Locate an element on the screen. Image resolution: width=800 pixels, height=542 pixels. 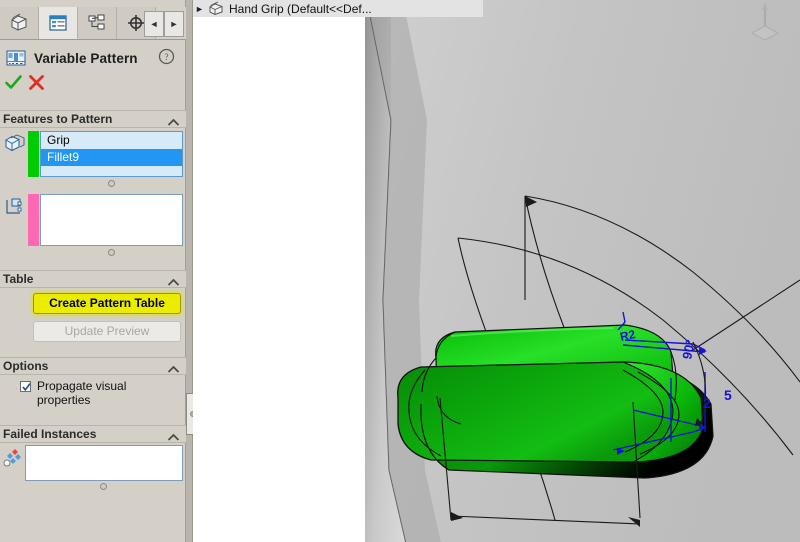
ok-button is located at coordinates (13, 85).